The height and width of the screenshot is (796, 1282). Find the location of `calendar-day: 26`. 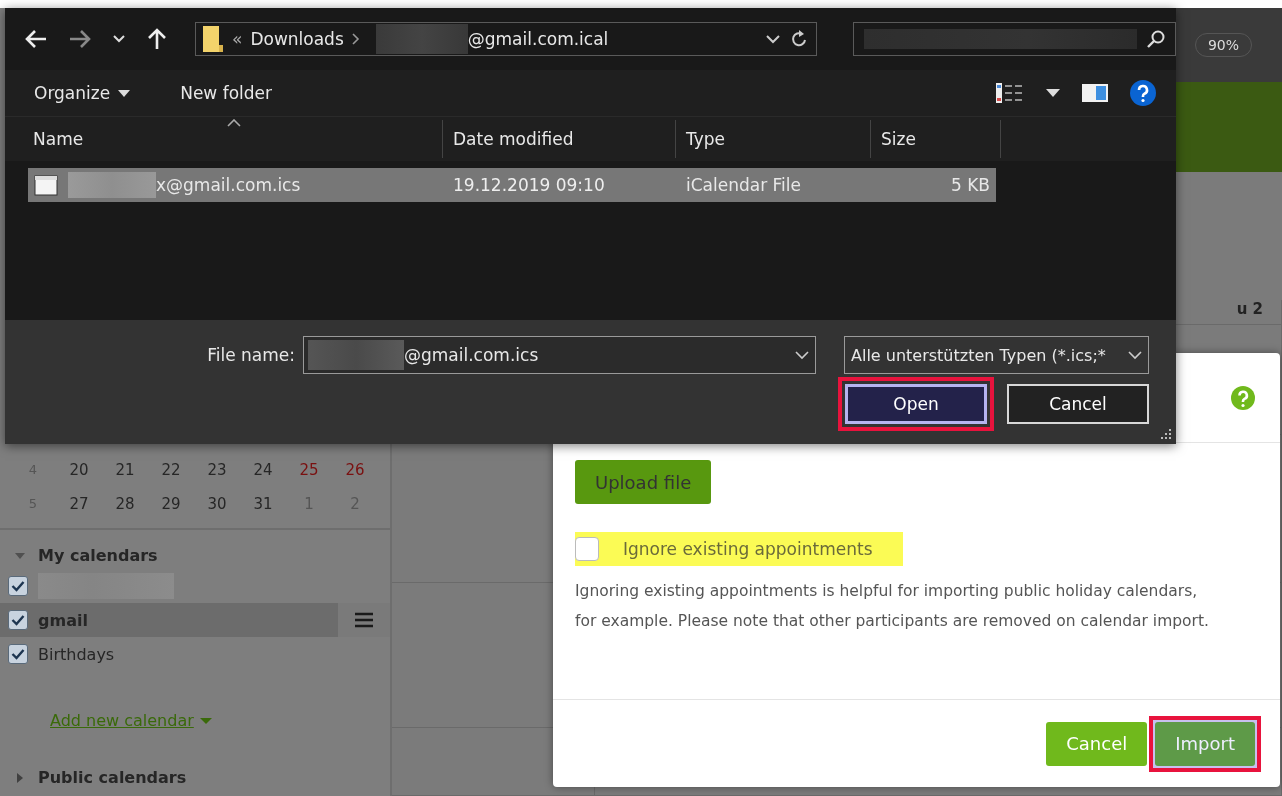

calendar-day: 26 is located at coordinates (355, 470).